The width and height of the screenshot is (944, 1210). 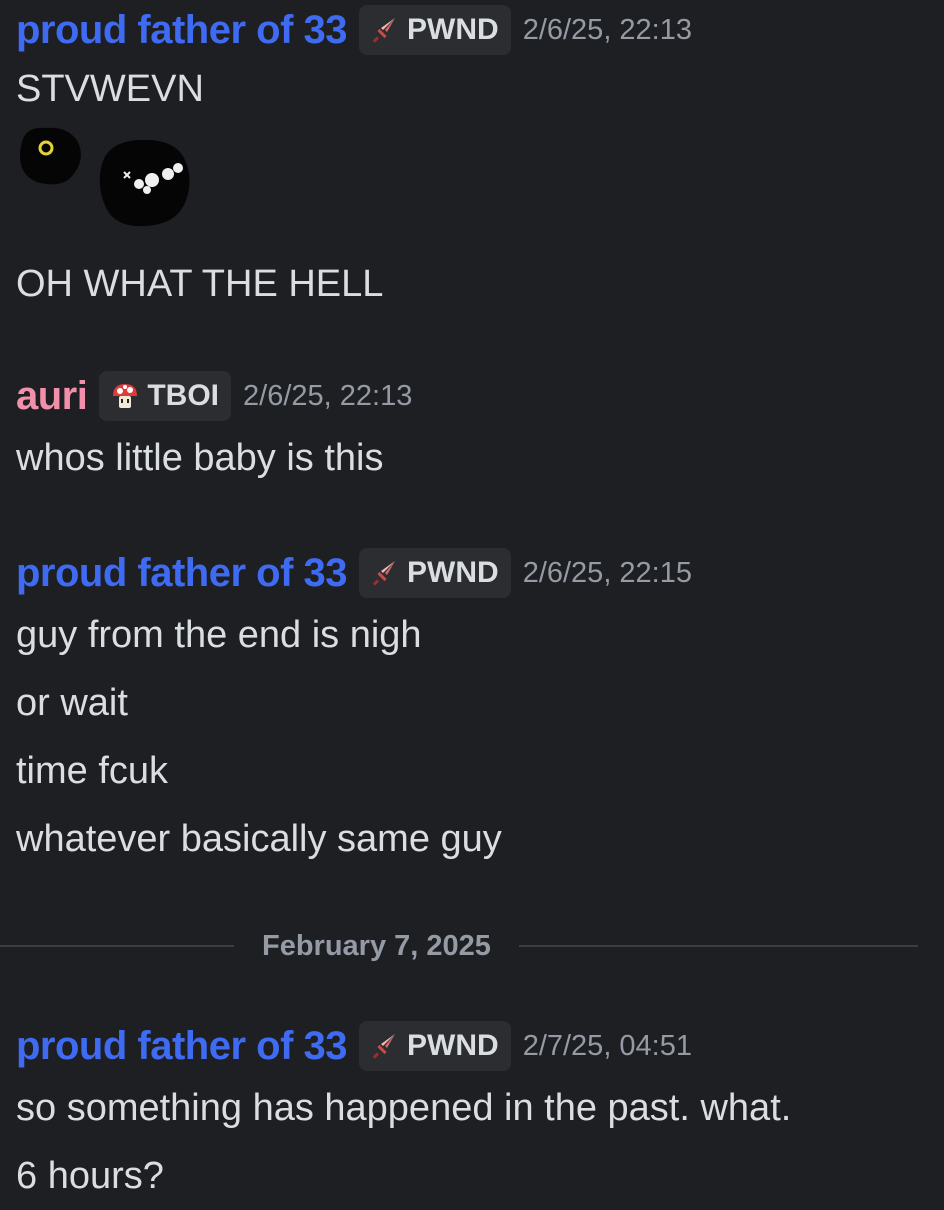 I want to click on message-header: proud father of 33 PWND 2/7/25, 04:51, so click(x=472, y=1046).